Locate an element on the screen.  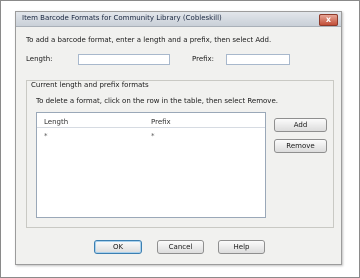
header-divider is located at coordinates (151, 127).